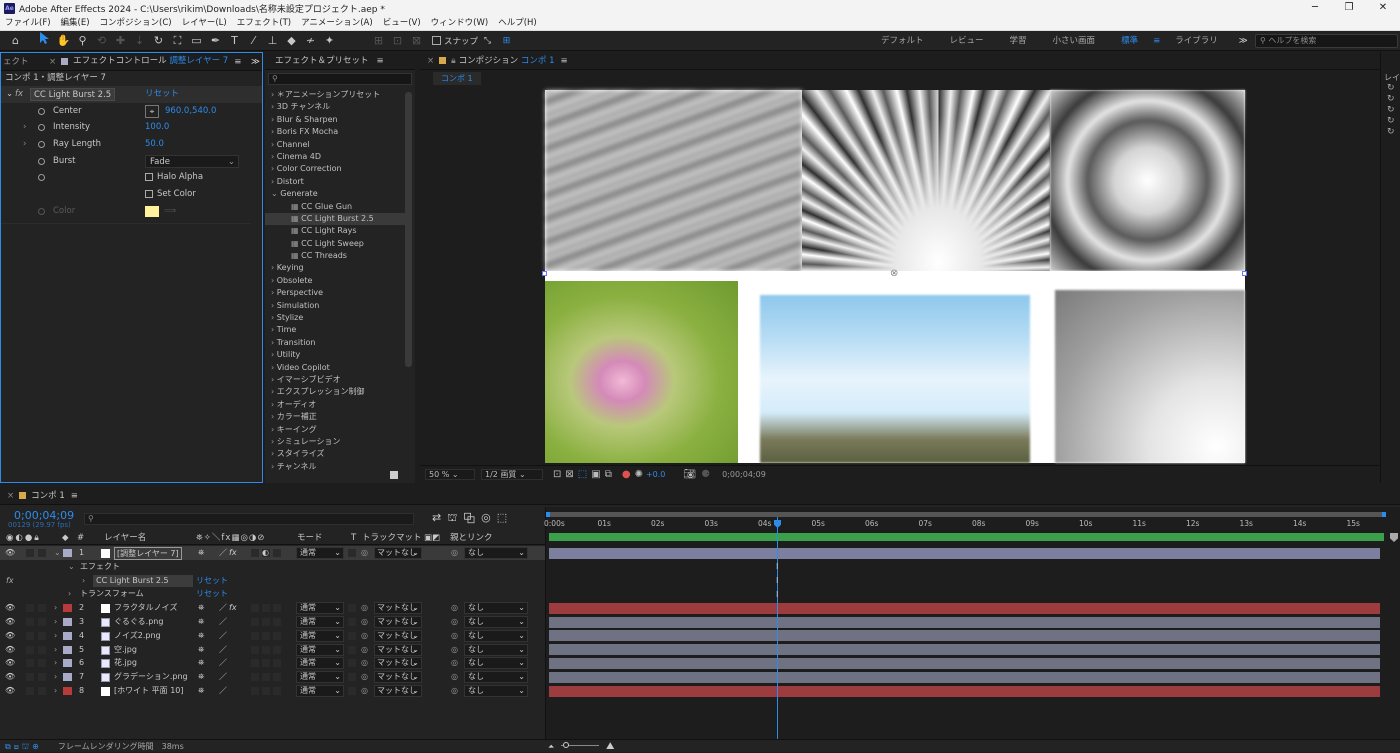 Image resolution: width=1400 pixels, height=753 pixels. Describe the element at coordinates (145, 608) in the screenshot. I see `layer-name: フラクタルノイズ` at that location.